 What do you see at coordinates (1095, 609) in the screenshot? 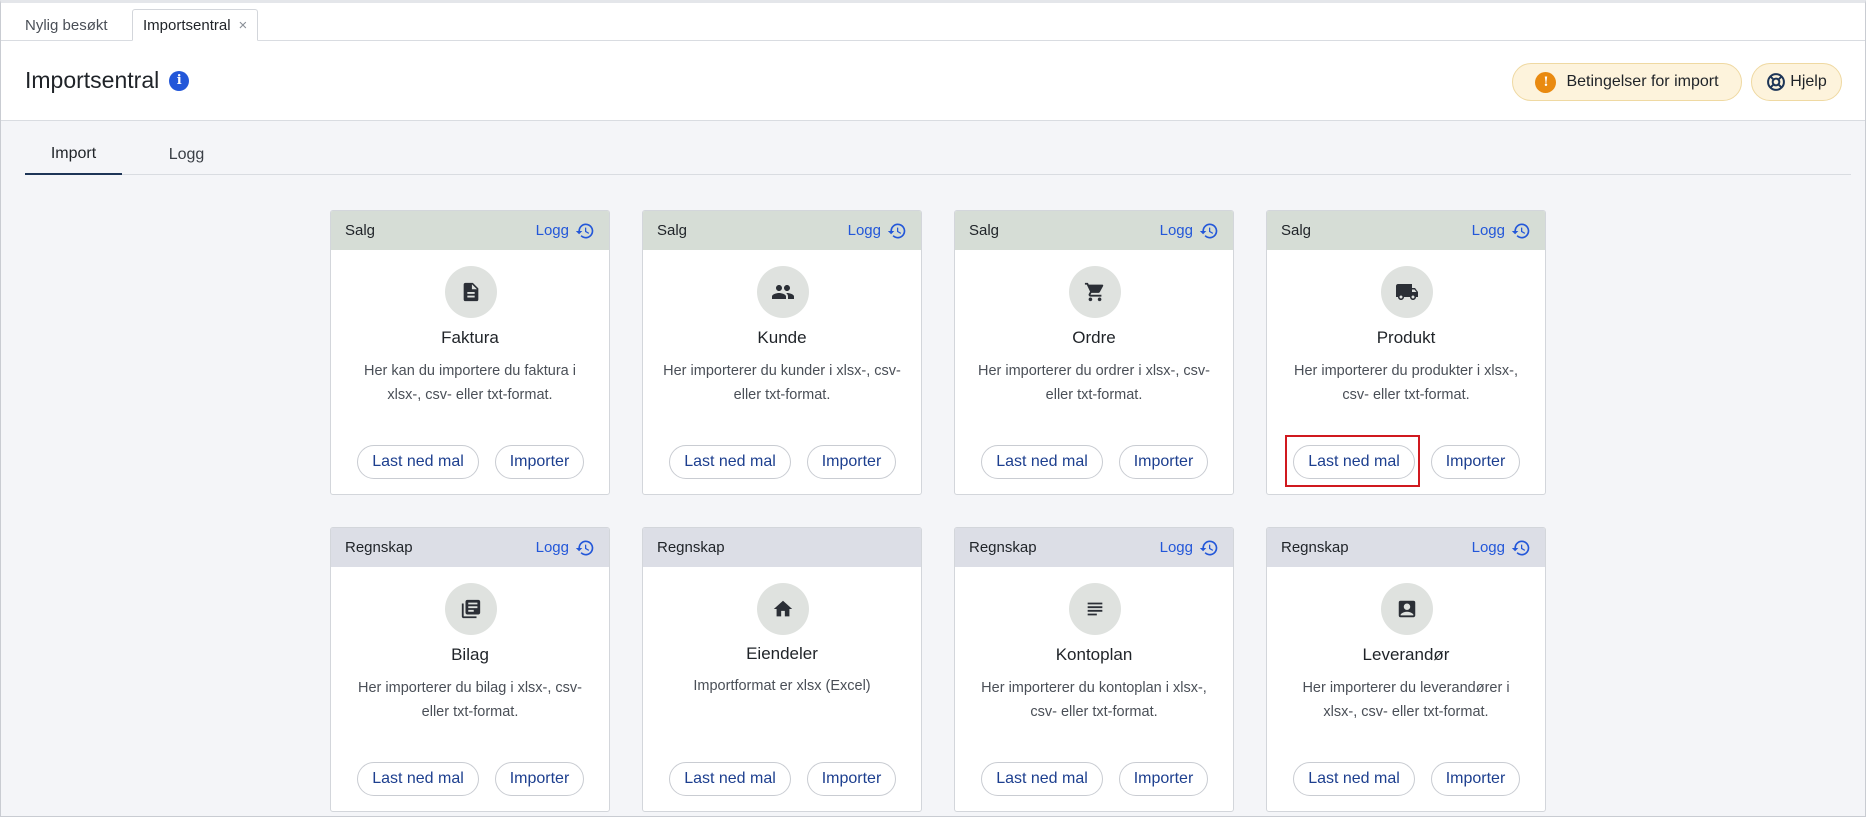
I see `lines-icon` at bounding box center [1095, 609].